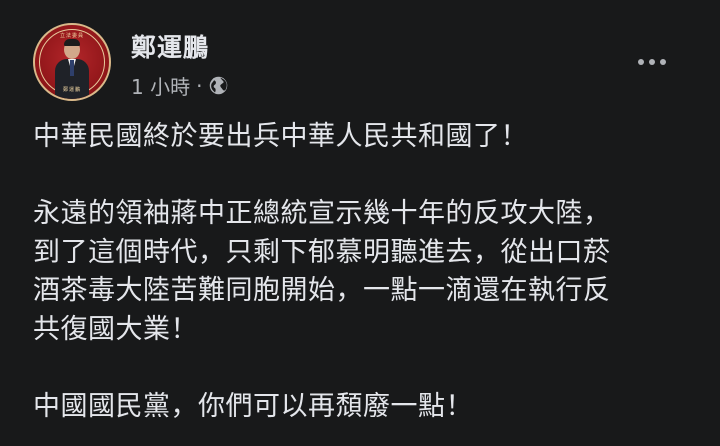  What do you see at coordinates (322, 252) in the screenshot?
I see `post-line: 到了這個時代，只剩下郁慕明聽進去，從出口菸` at bounding box center [322, 252].